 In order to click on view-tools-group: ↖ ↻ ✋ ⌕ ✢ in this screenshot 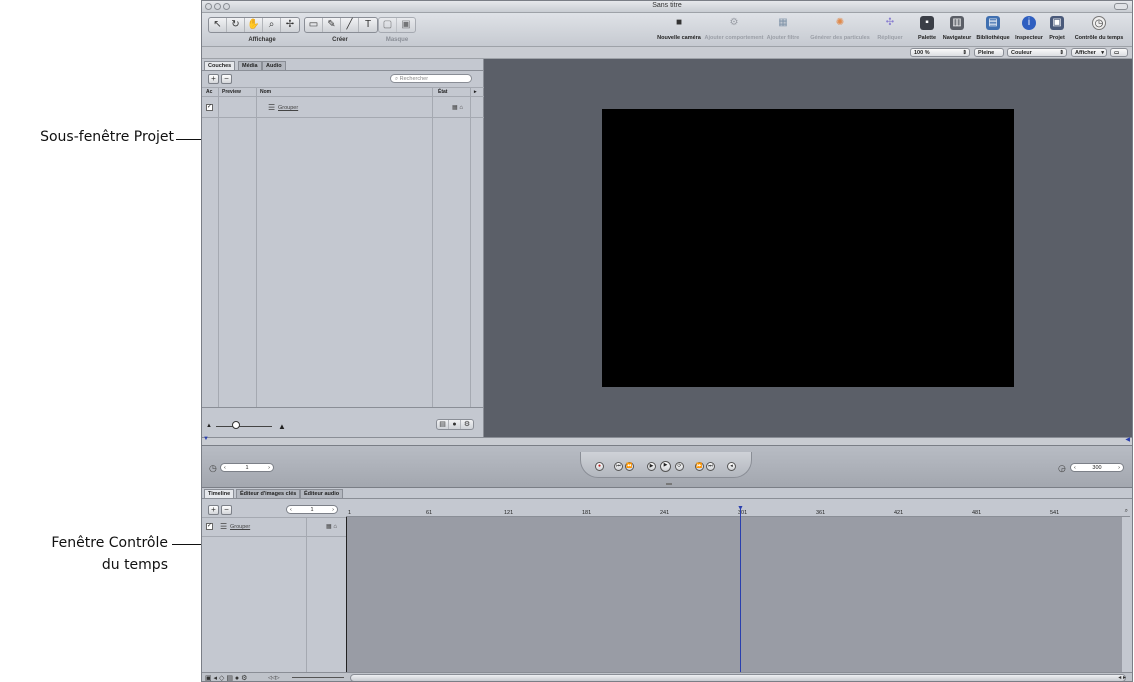, I will do `click(254, 25)`.